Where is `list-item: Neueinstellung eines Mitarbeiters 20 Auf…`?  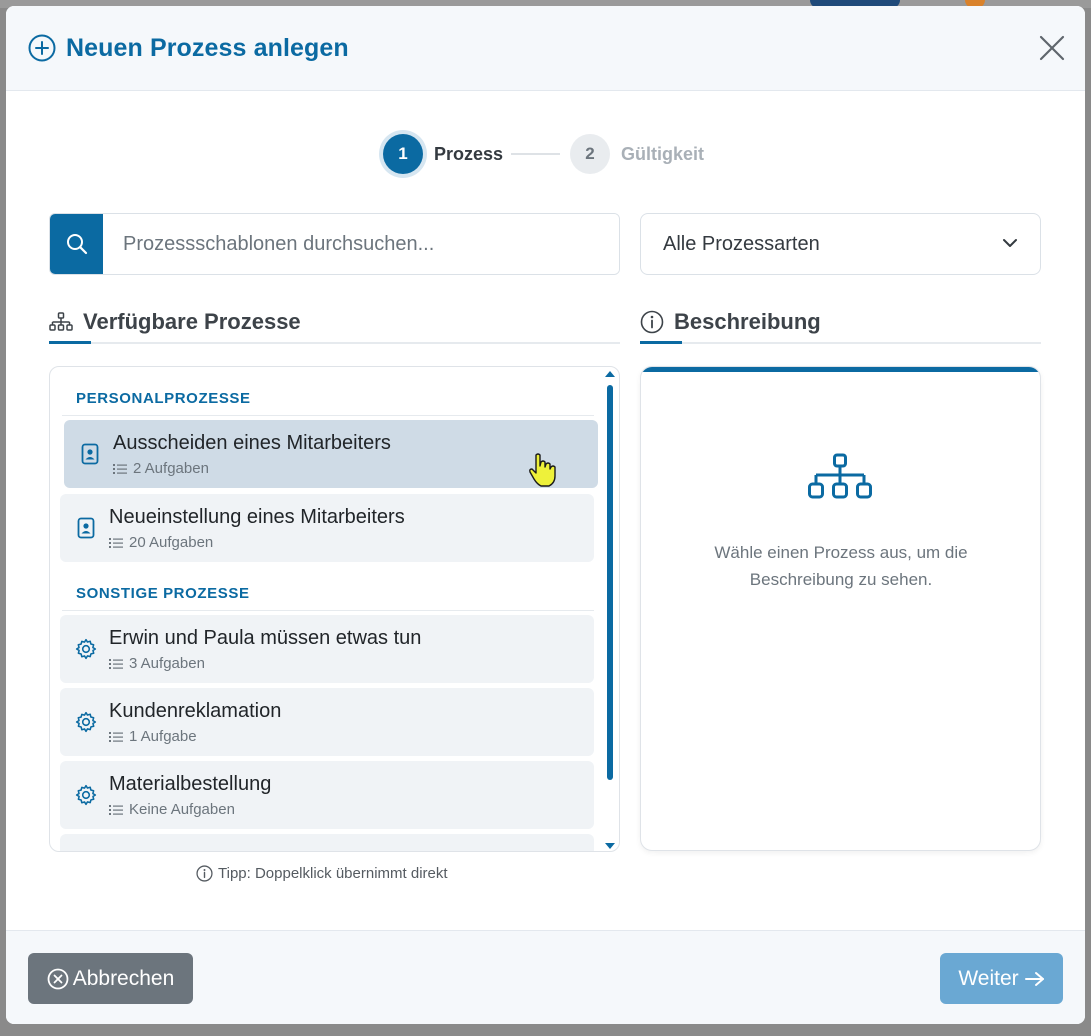 list-item: Neueinstellung eines Mitarbeiters 20 Auf… is located at coordinates (327, 528).